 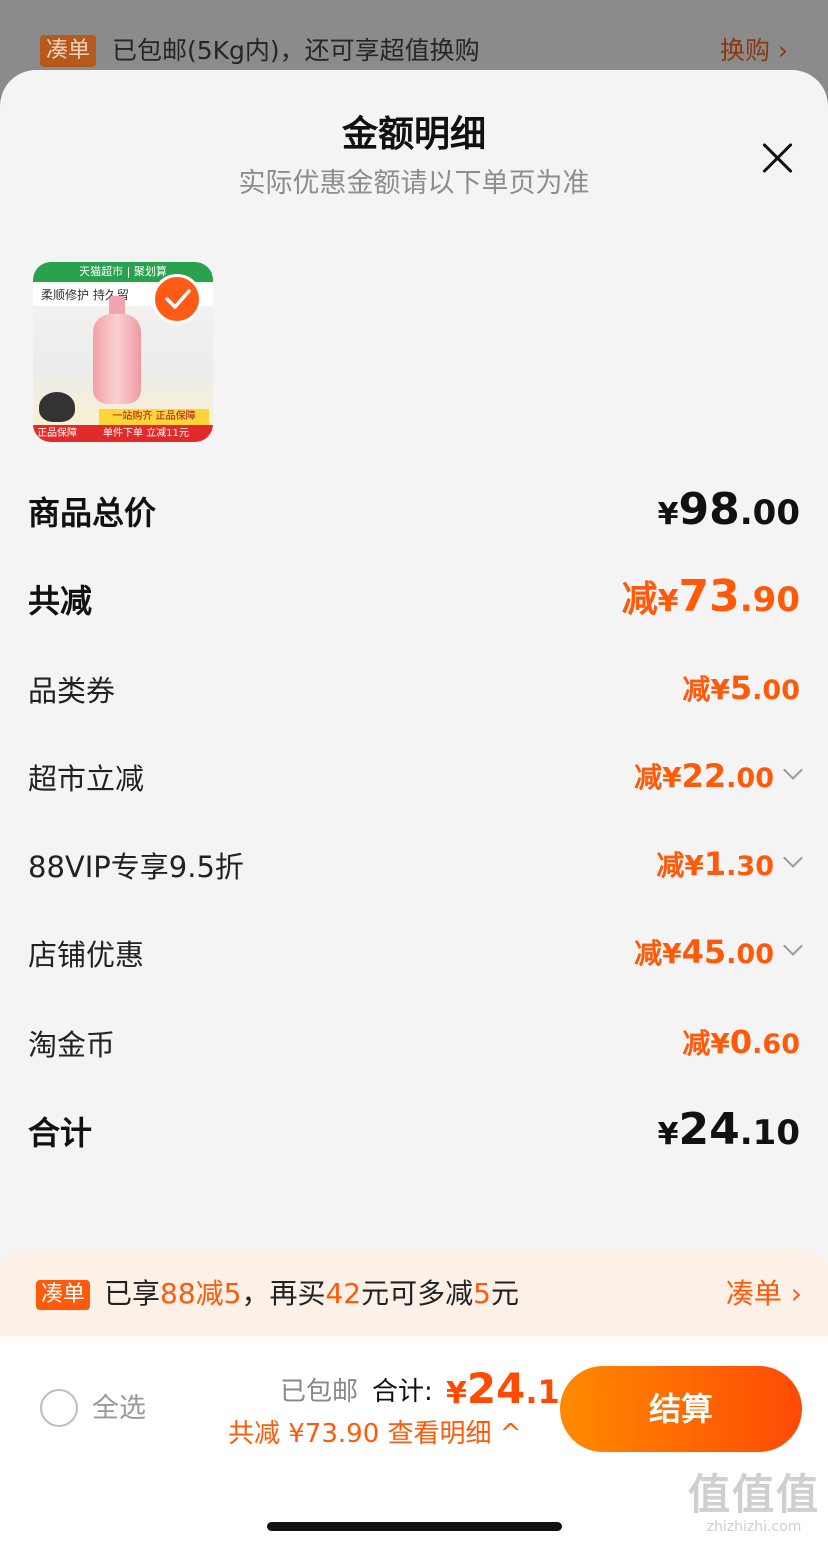 I want to click on bottle-shape, so click(x=117, y=359).